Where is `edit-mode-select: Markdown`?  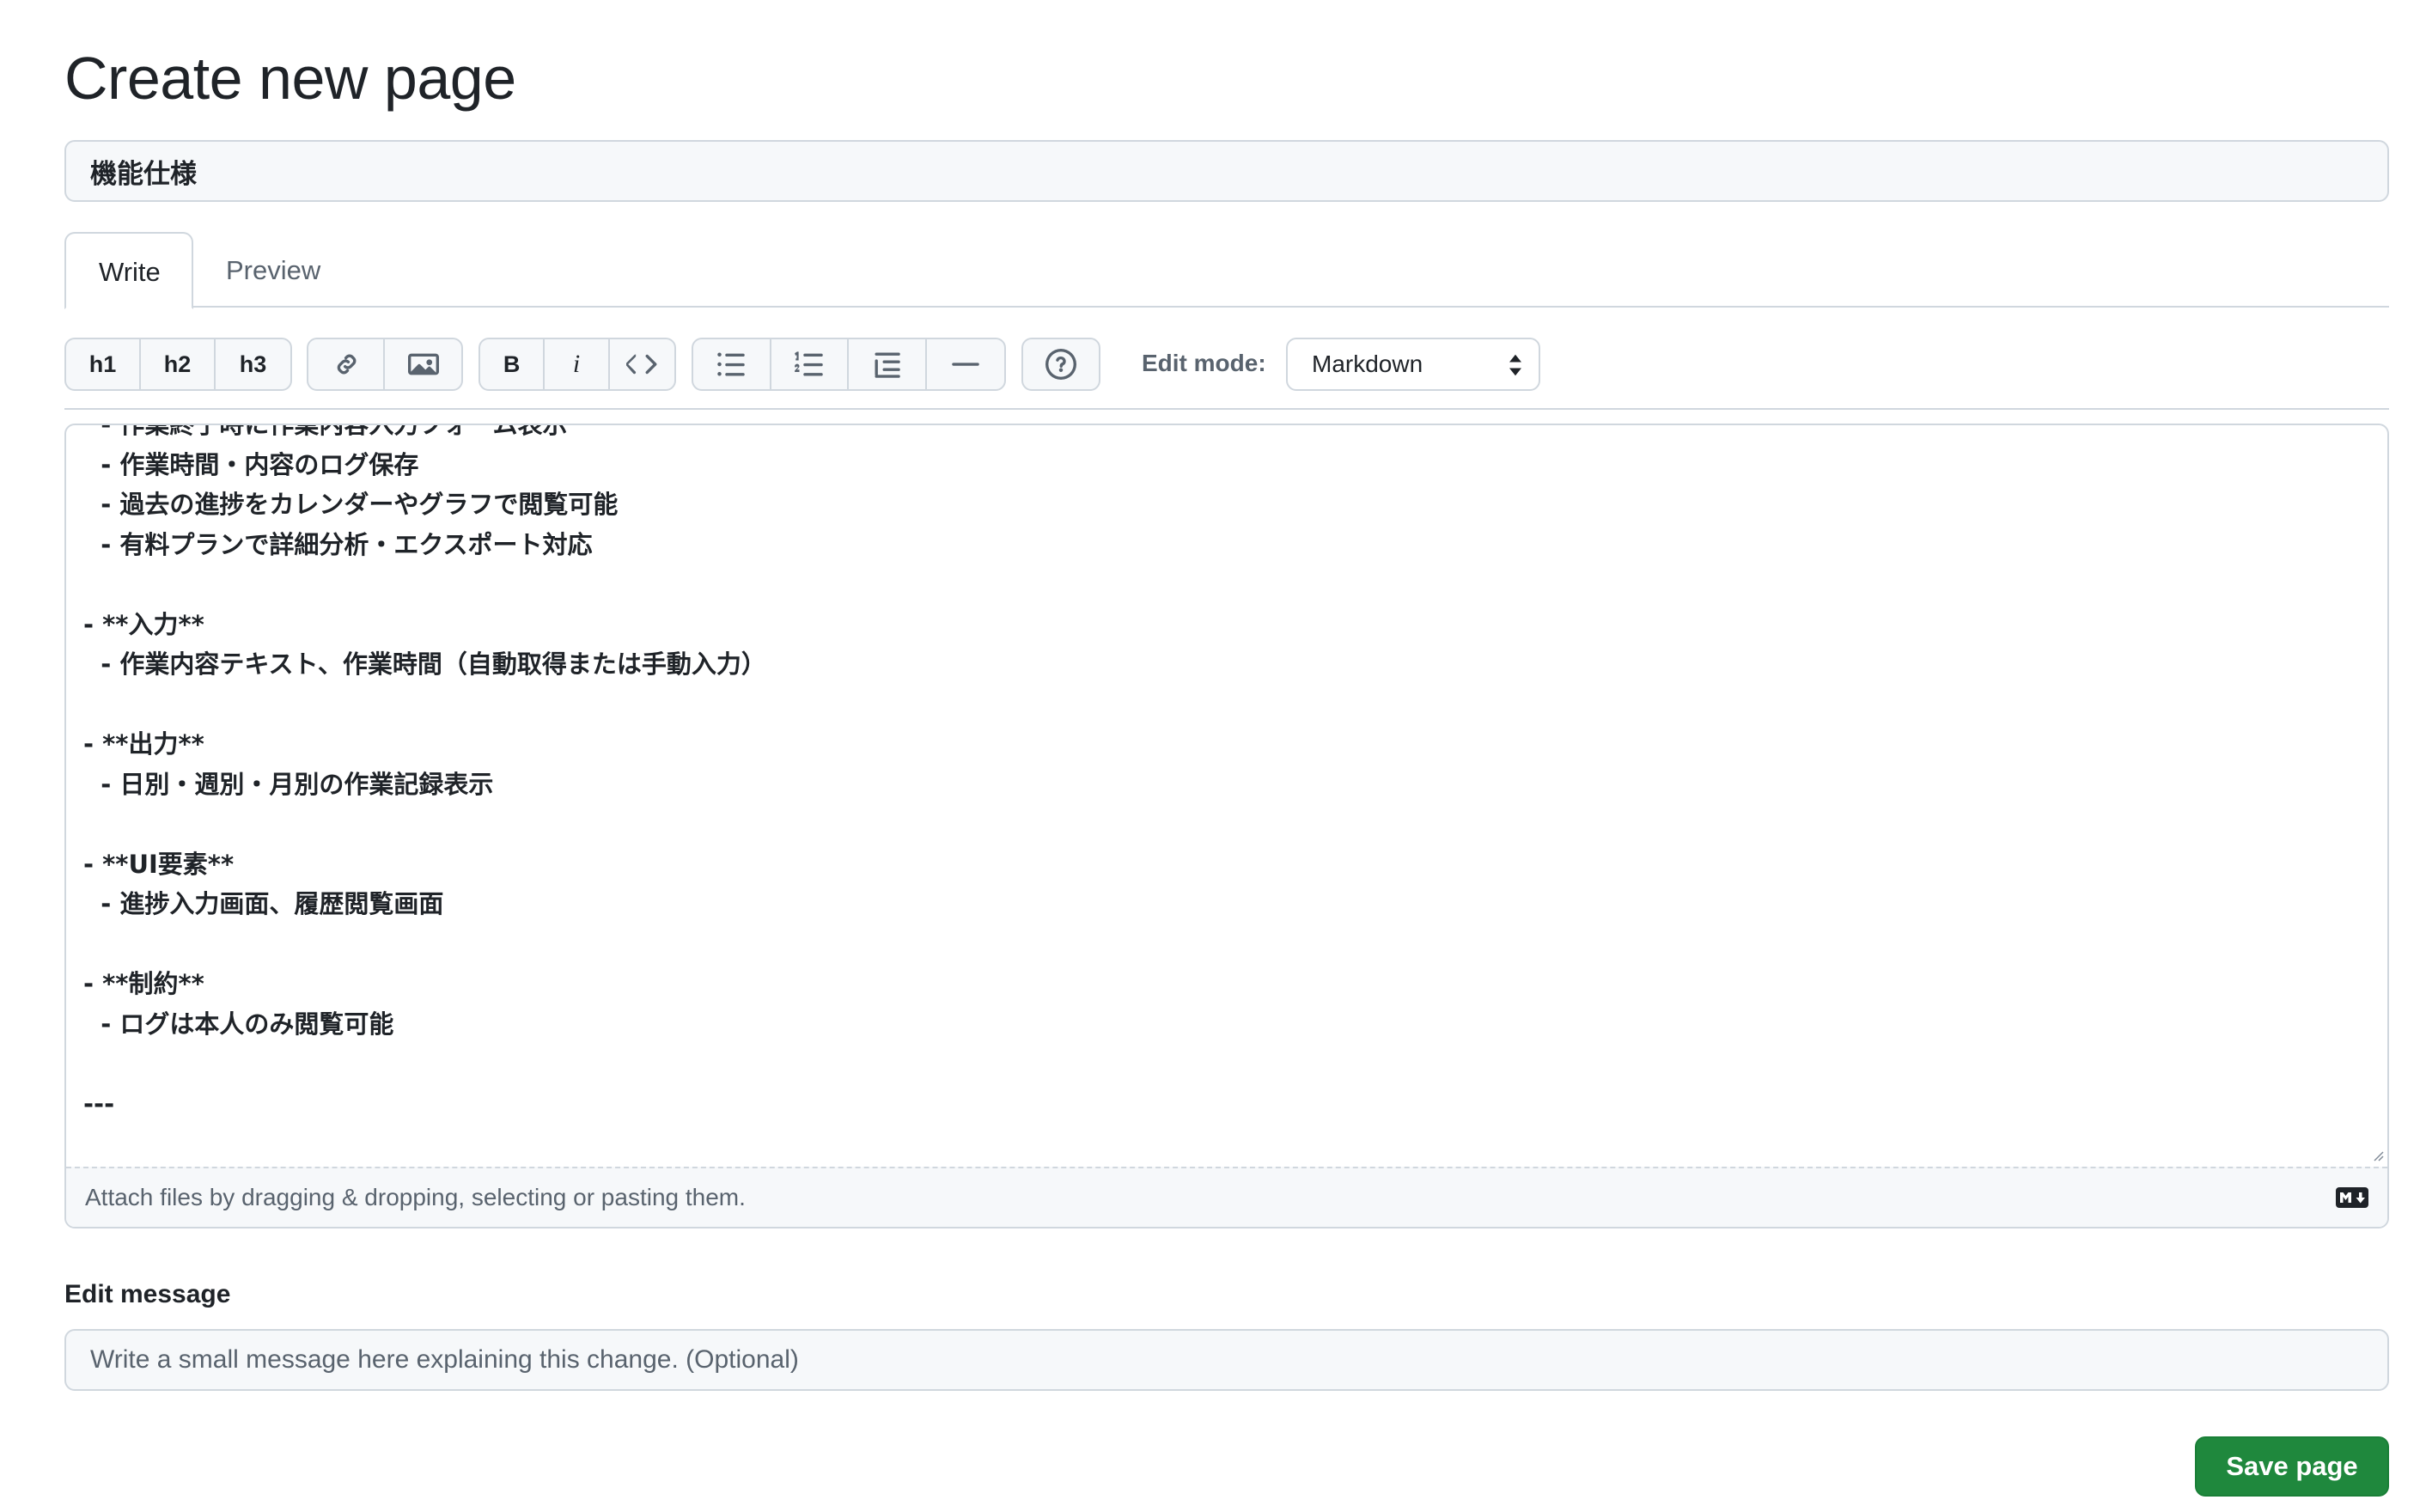 edit-mode-select: Markdown is located at coordinates (1413, 364).